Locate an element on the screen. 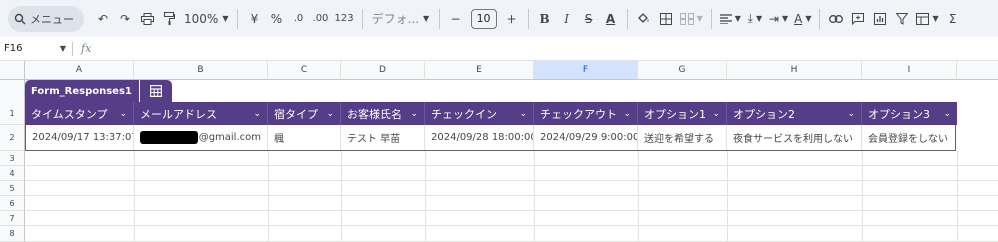  decrease-decimal-button: .0 is located at coordinates (298, 19).